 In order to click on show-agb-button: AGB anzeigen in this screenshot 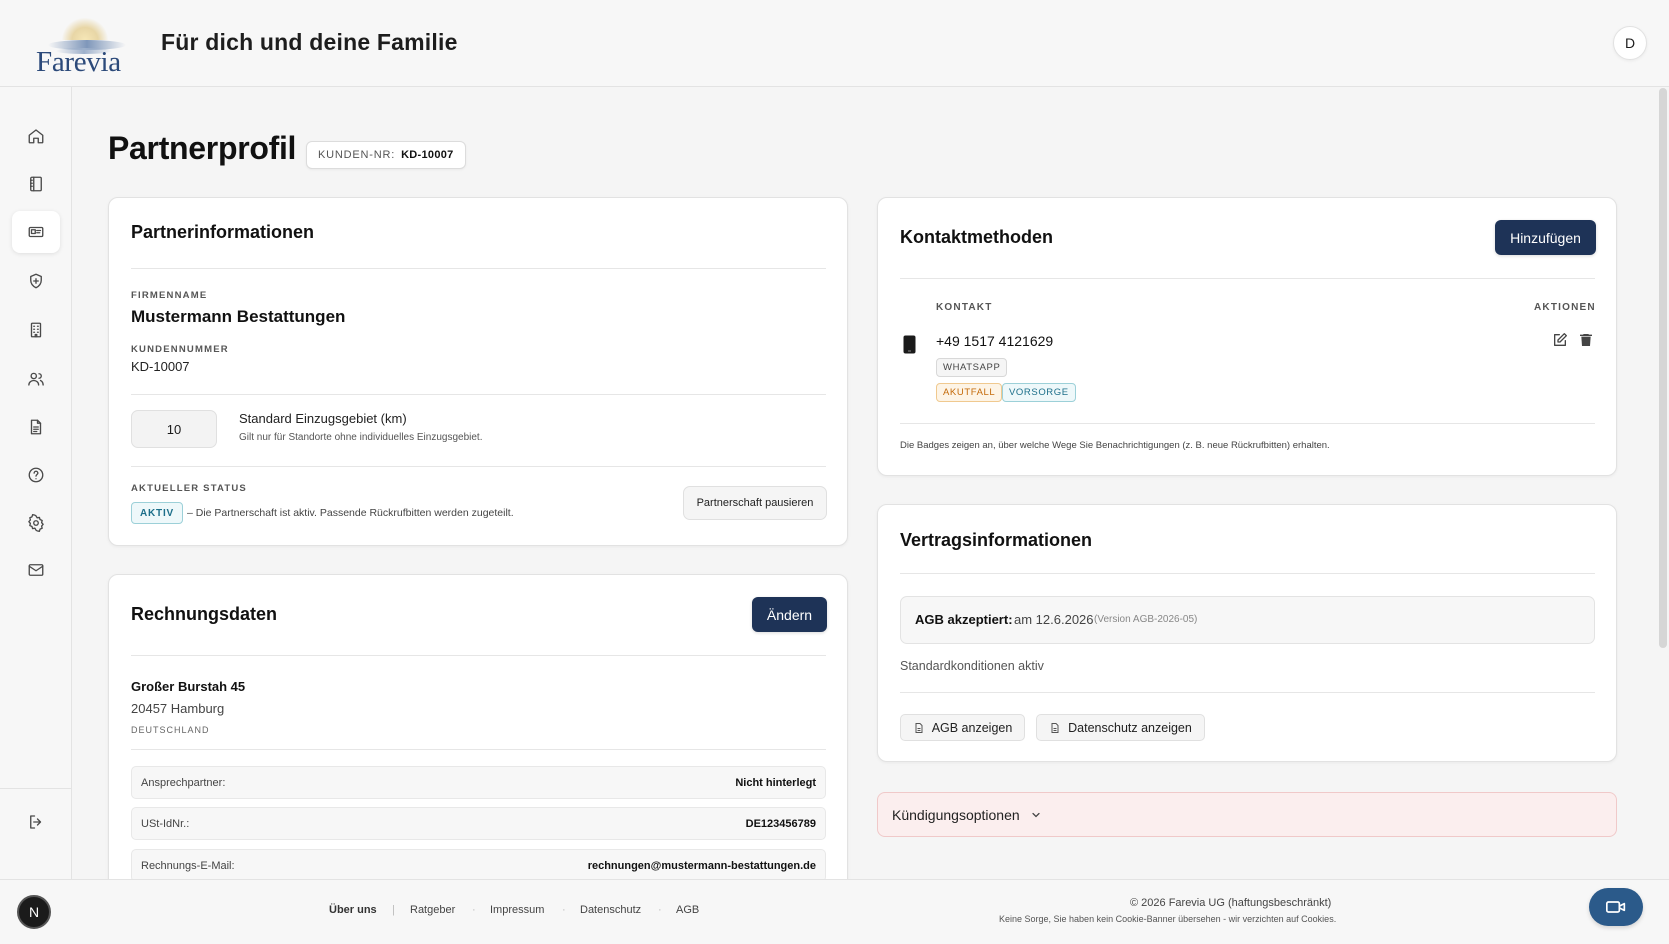, I will do `click(962, 727)`.